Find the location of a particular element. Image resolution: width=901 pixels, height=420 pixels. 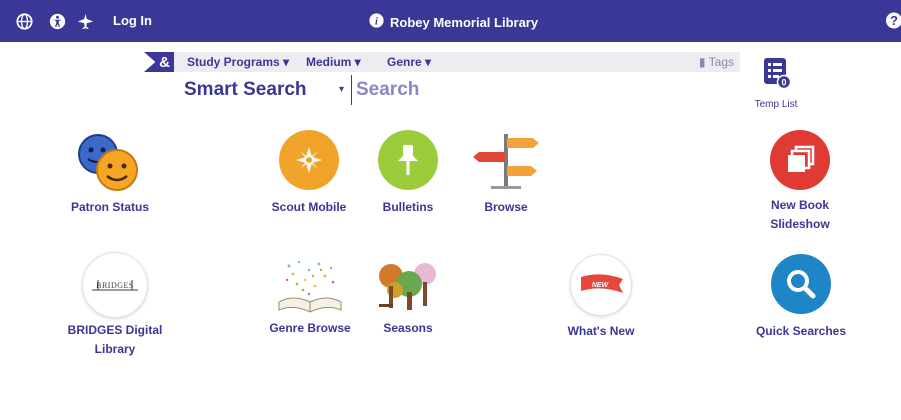

seasons-tile: Seasons is located at coordinates (408, 298).